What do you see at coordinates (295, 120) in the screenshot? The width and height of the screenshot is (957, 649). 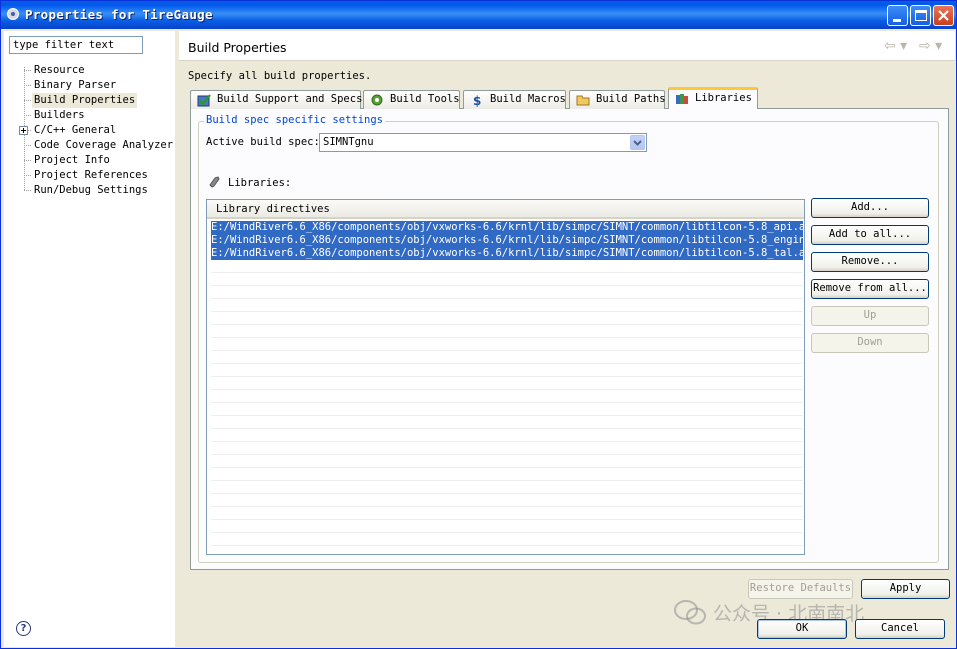 I see `group-title: Build spec specific settings` at bounding box center [295, 120].